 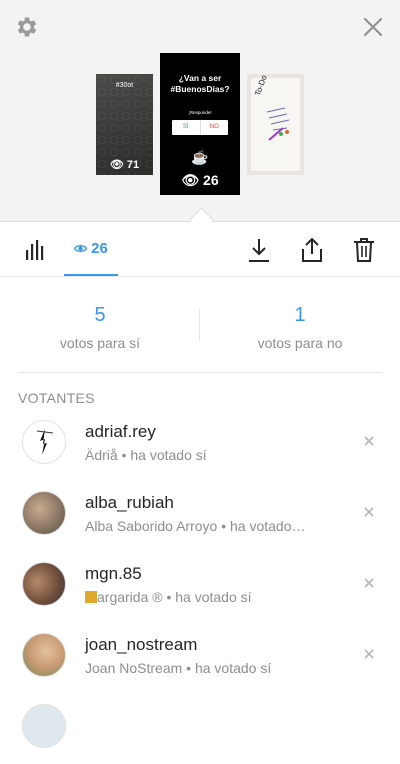 I want to click on voter-username: joan_nostream, so click(x=141, y=645).